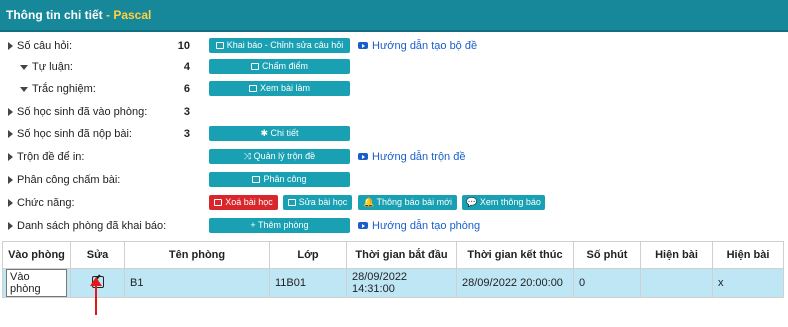 Image resolution: width=788 pixels, height=327 pixels. I want to click on col-header-end-time: Thời gian kết thúc, so click(515, 255).